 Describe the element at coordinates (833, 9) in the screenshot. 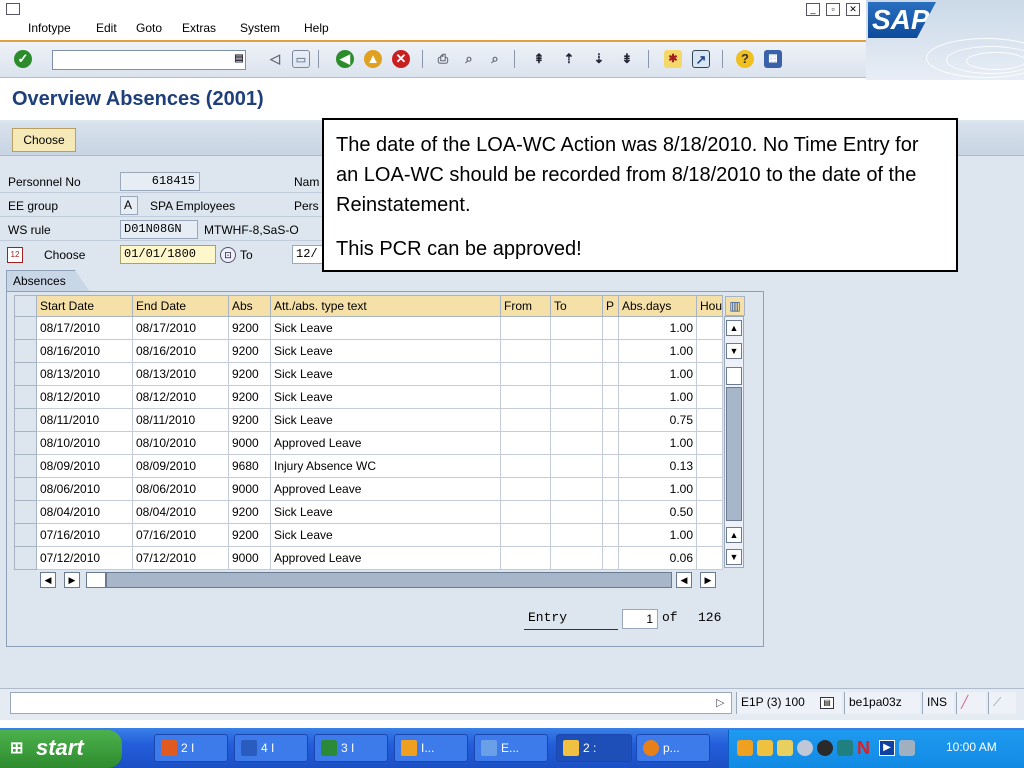

I see `maximize-icon: ▫` at that location.